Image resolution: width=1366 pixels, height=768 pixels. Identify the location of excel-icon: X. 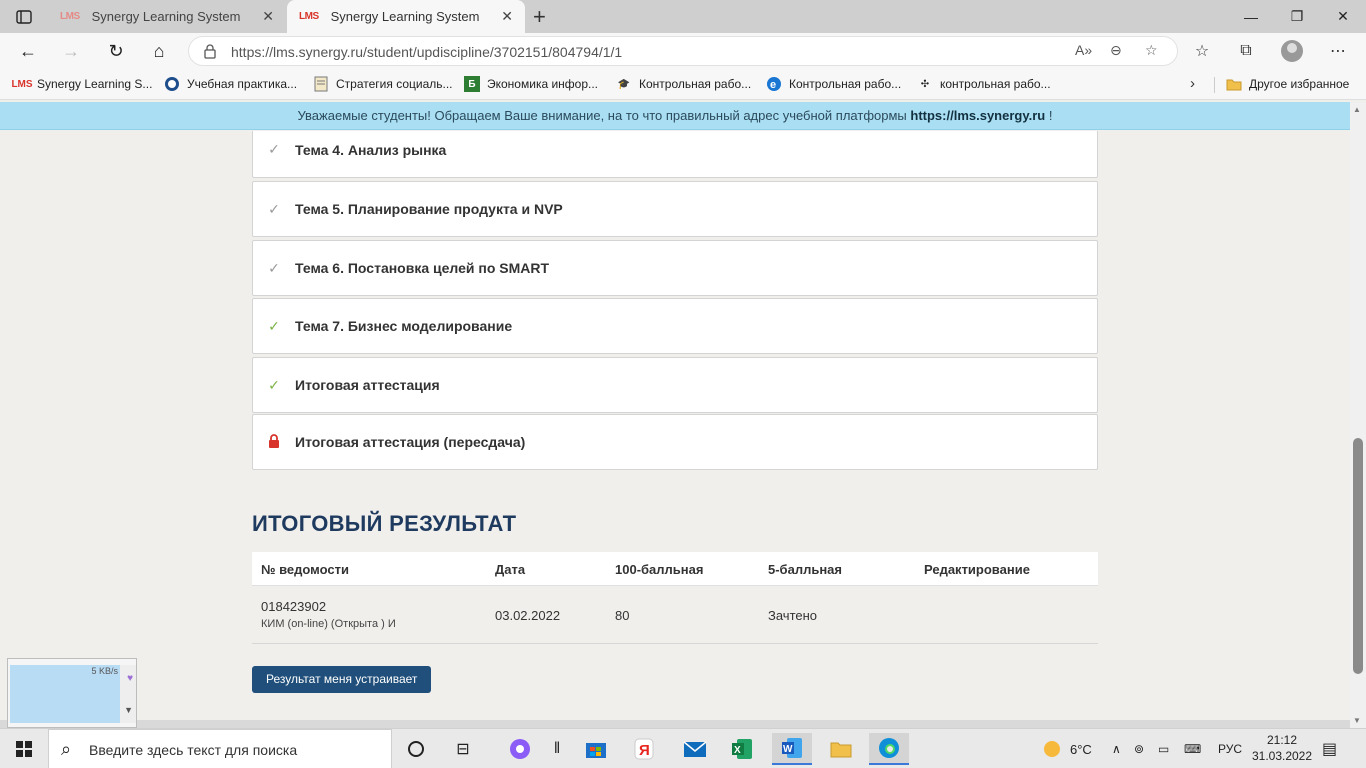
(742, 749).